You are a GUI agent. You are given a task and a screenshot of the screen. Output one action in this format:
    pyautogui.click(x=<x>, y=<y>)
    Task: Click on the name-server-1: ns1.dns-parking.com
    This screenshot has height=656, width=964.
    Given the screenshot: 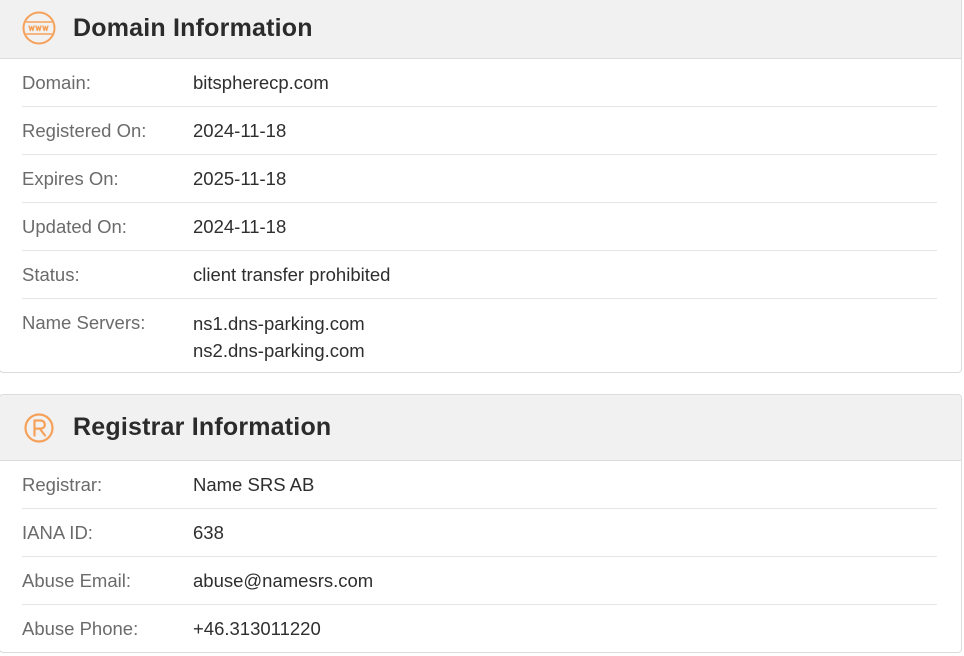 What is the action you would take?
    pyautogui.click(x=279, y=323)
    